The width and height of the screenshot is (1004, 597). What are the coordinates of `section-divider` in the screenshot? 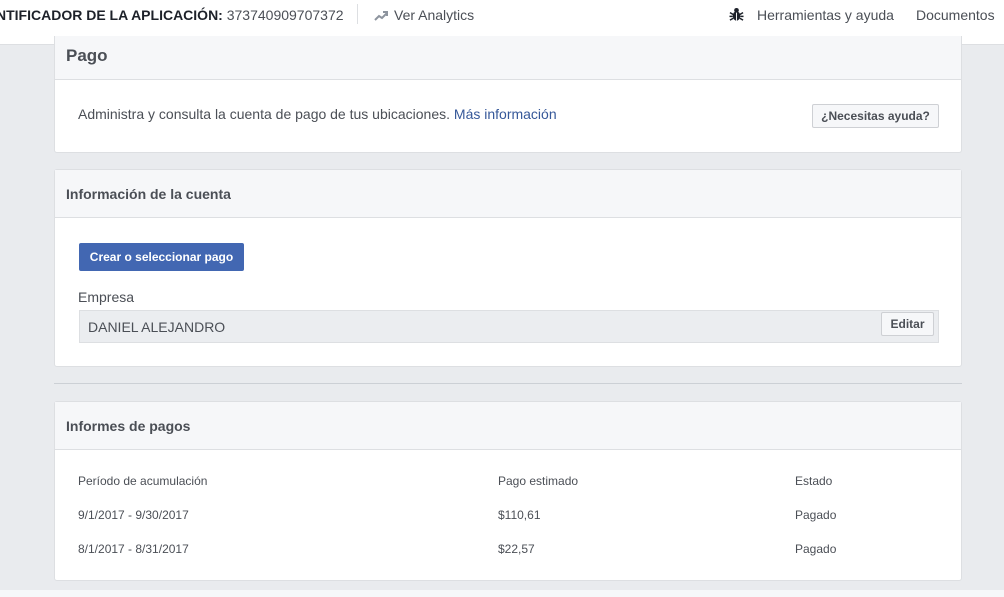 It's located at (508, 383).